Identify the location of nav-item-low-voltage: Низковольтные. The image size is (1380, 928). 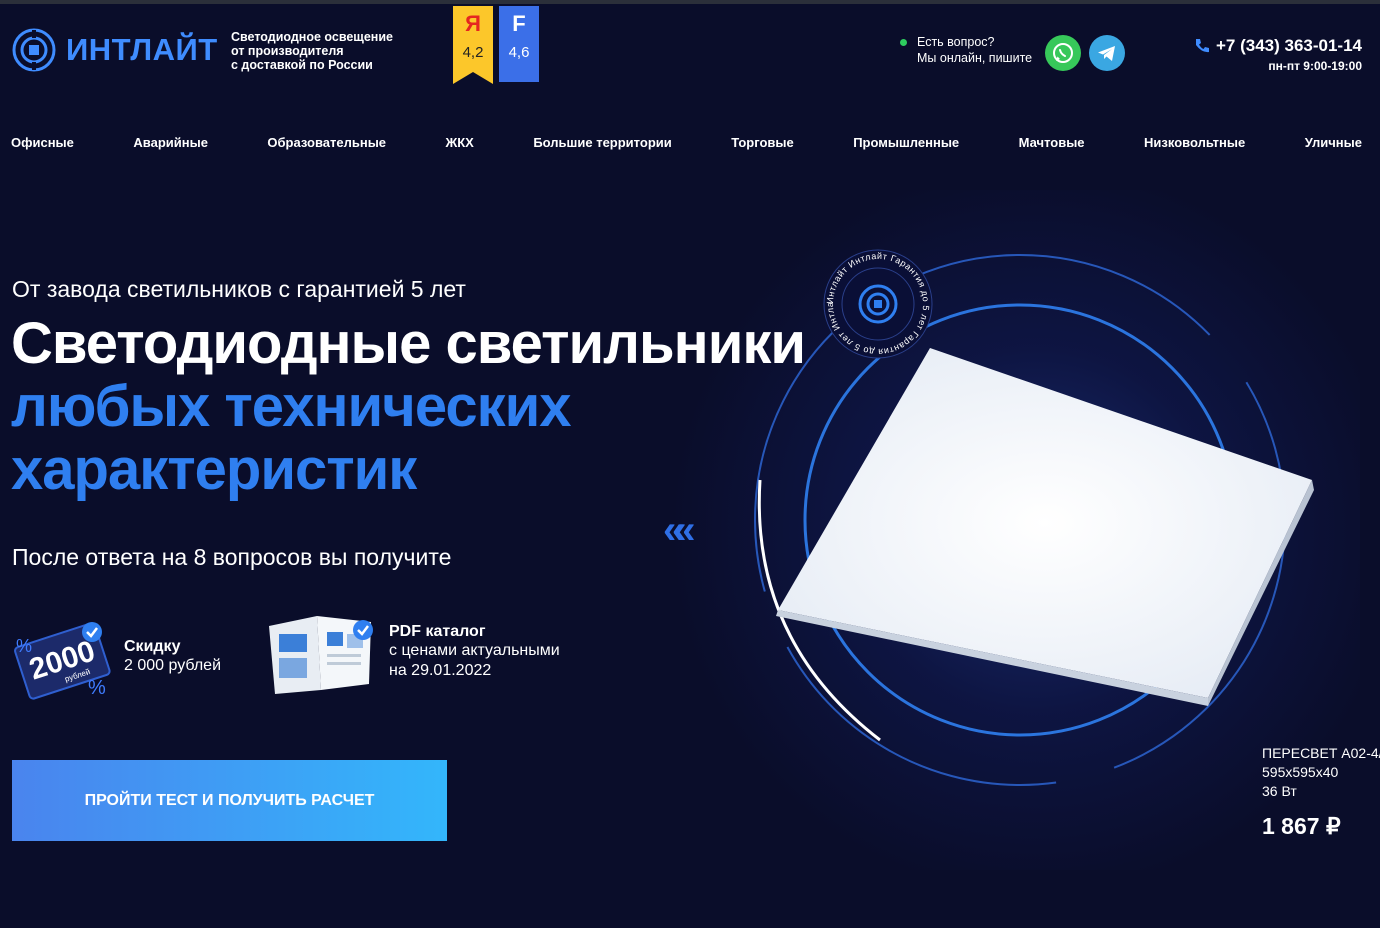
(1194, 142).